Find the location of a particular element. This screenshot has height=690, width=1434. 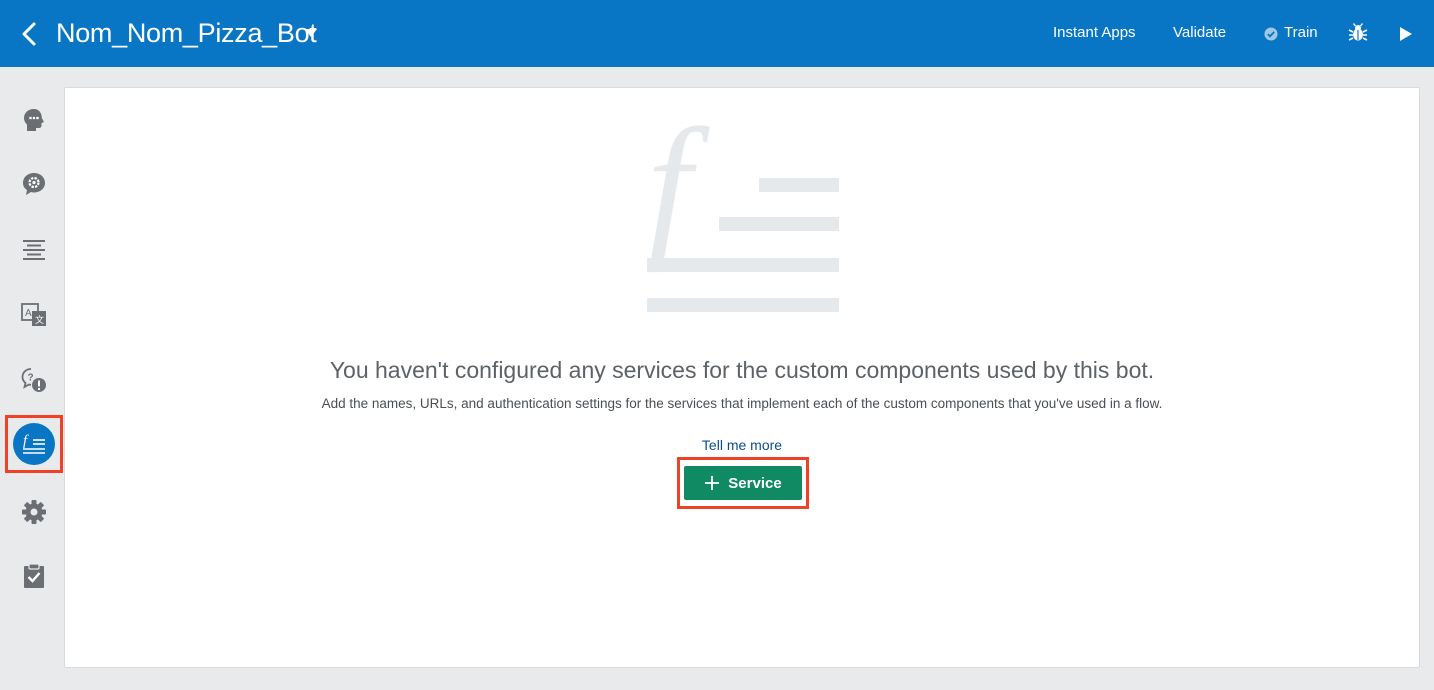

tell-me-more-link: Tell me more is located at coordinates (742, 445).